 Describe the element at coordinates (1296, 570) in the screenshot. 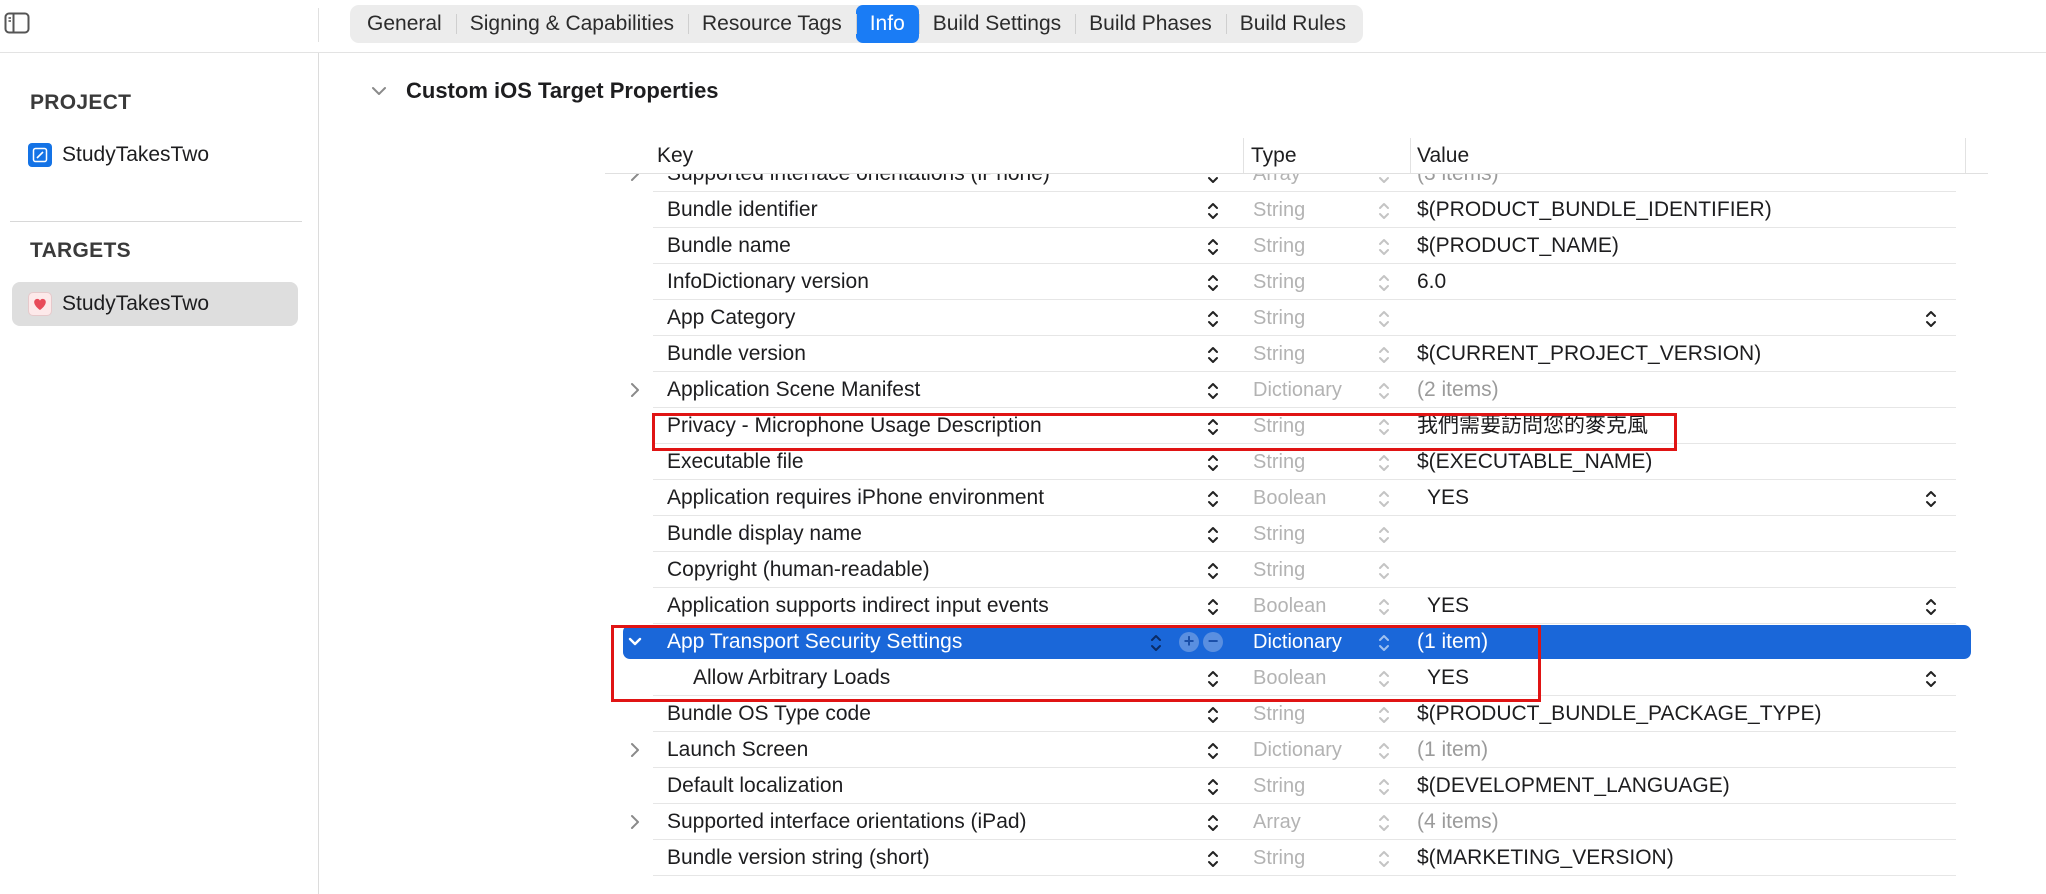

I see `table-row: Copyright (human-readable) String` at that location.